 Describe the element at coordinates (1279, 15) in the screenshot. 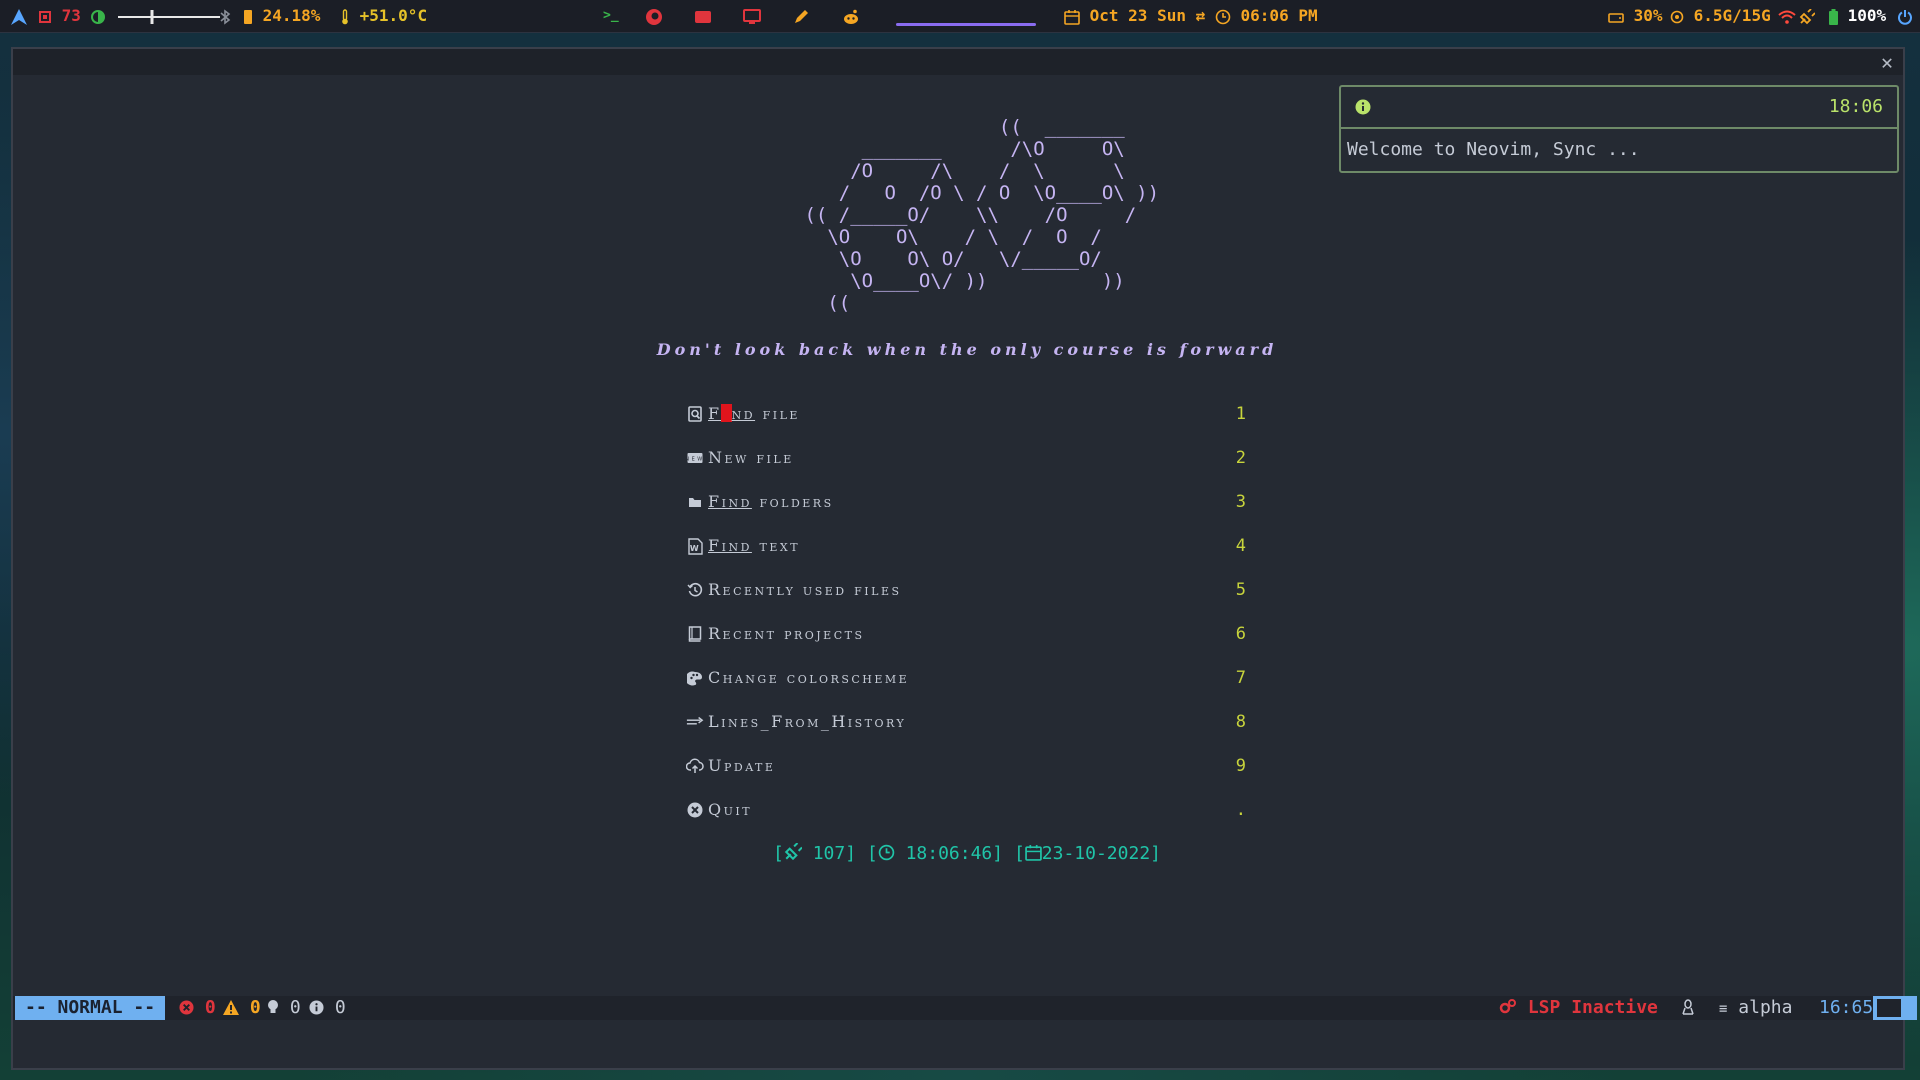

I see `time-text: 06:06 PM` at that location.